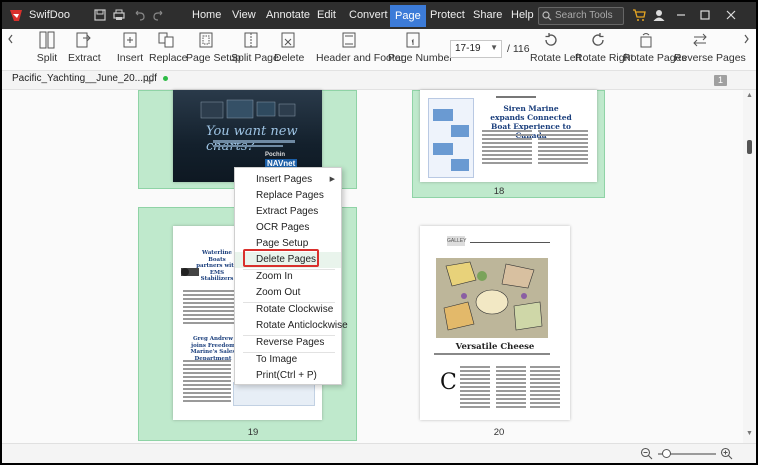  What do you see at coordinates (288, 376) in the screenshot?
I see `menu-item-print: Print(Ctrl + P)` at bounding box center [288, 376].